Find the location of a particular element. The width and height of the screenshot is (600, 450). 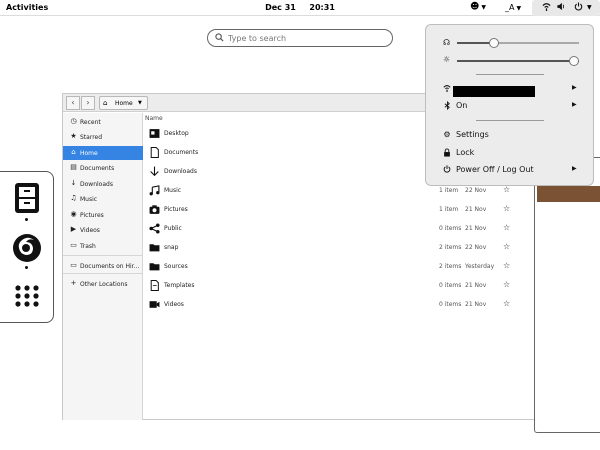

table-row: snap 2 items 22 Nov ☆ is located at coordinates (340, 247).